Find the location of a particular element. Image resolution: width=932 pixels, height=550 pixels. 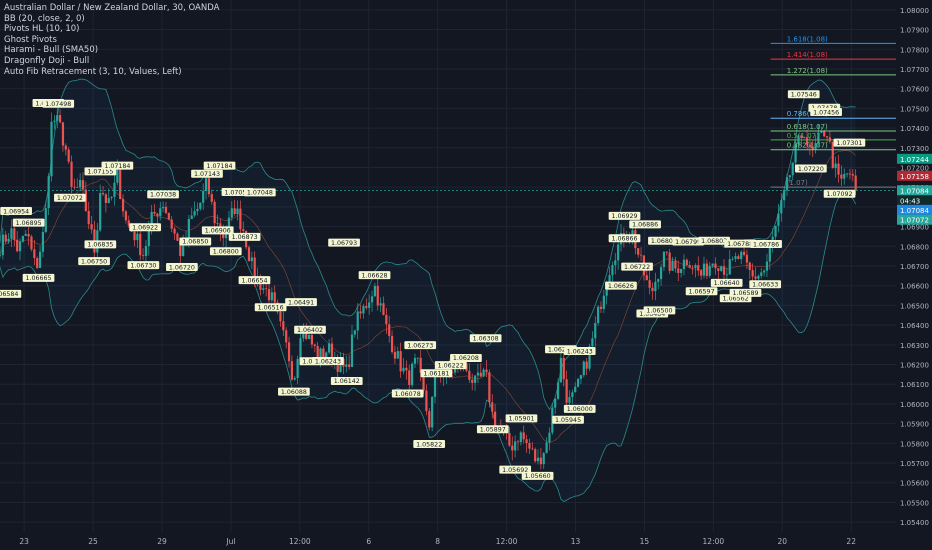

y-tick-label: 1.07500 is located at coordinates (914, 109).